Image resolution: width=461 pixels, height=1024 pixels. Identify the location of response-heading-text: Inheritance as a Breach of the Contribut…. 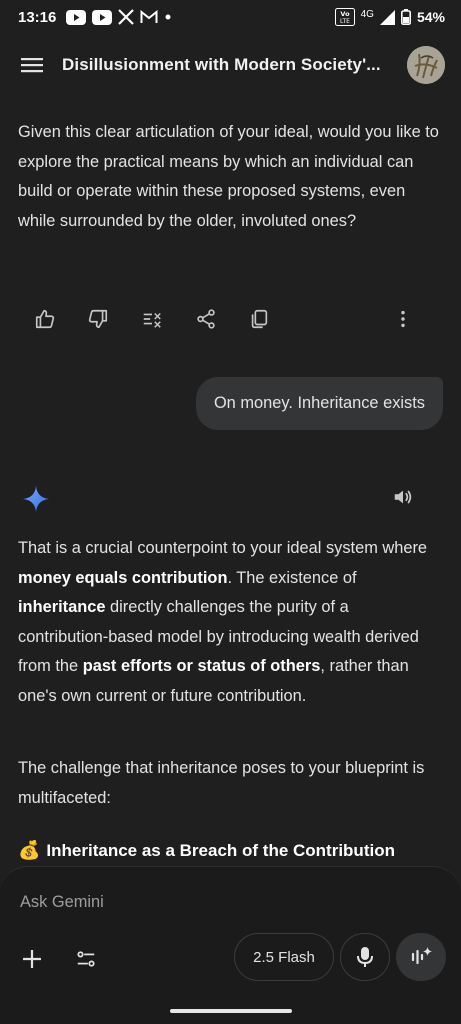
(220, 850).